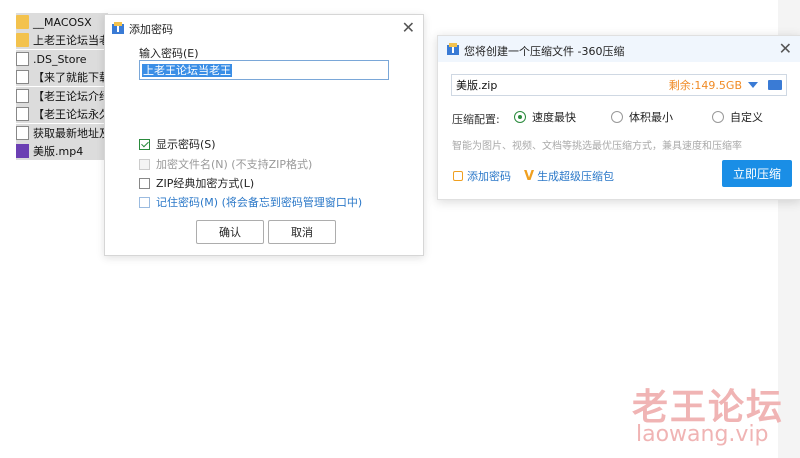  Describe the element at coordinates (259, 202) in the screenshot. I see `remember-password-label: 记住密码(M) (将会备忘到密码管理窗口中)` at that location.